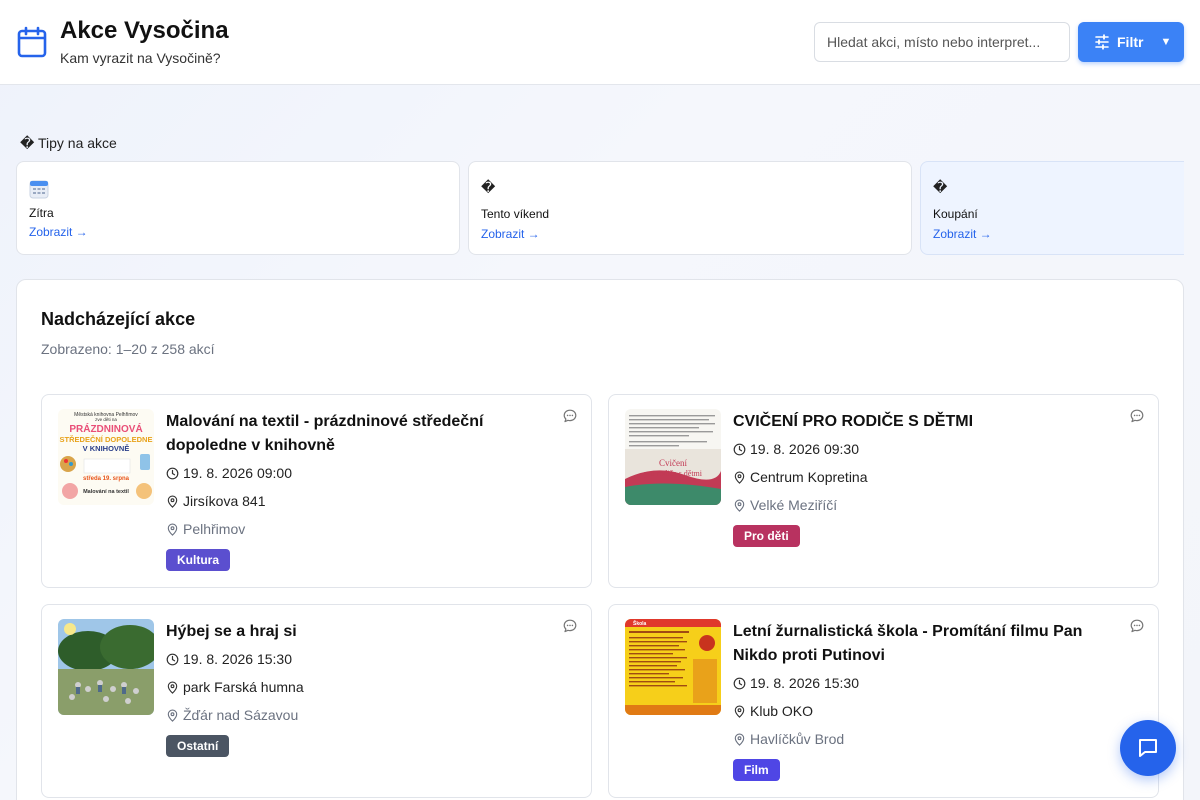  What do you see at coordinates (105, 428) in the screenshot?
I see `thumb-text: PRÁZDNINOVÁ` at bounding box center [105, 428].